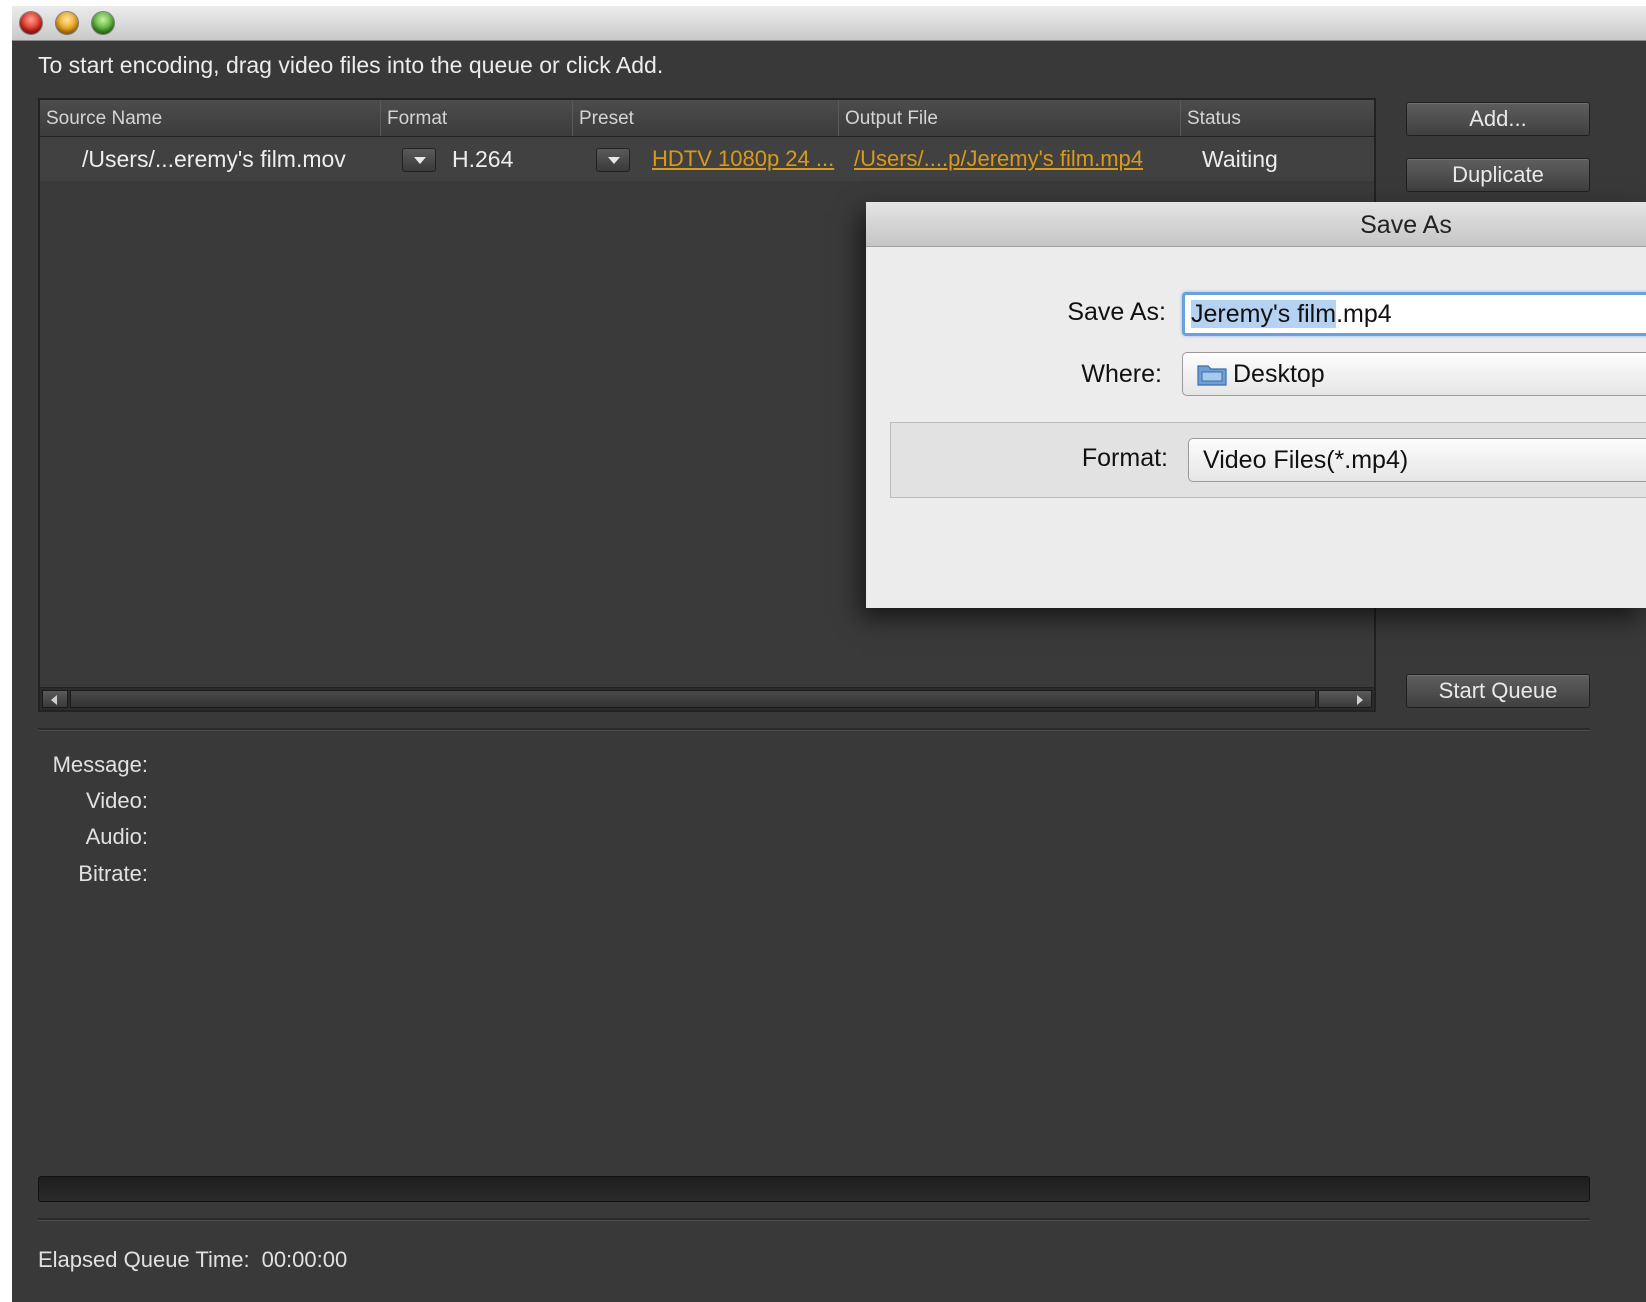 The height and width of the screenshot is (1302, 1646). I want to click on horizontal-scrollbar, so click(707, 698).